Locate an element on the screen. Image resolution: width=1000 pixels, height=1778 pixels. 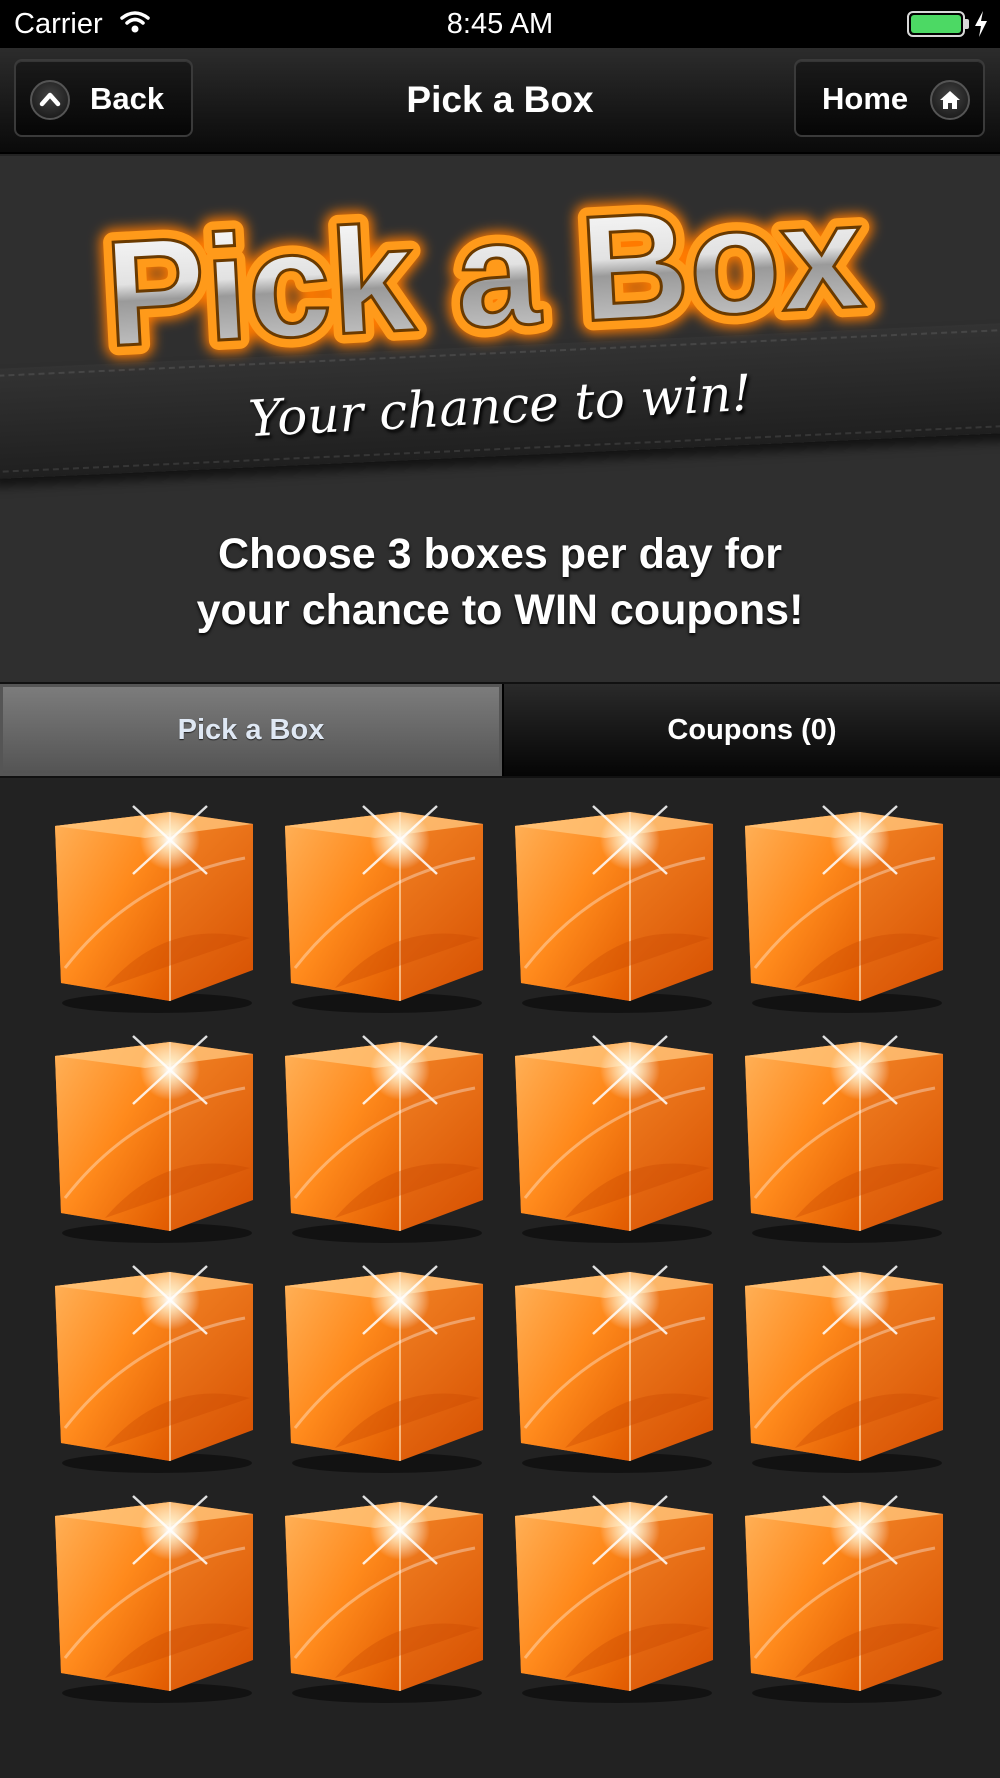
tab-pick-a-box: Pick a Box is located at coordinates (251, 730).